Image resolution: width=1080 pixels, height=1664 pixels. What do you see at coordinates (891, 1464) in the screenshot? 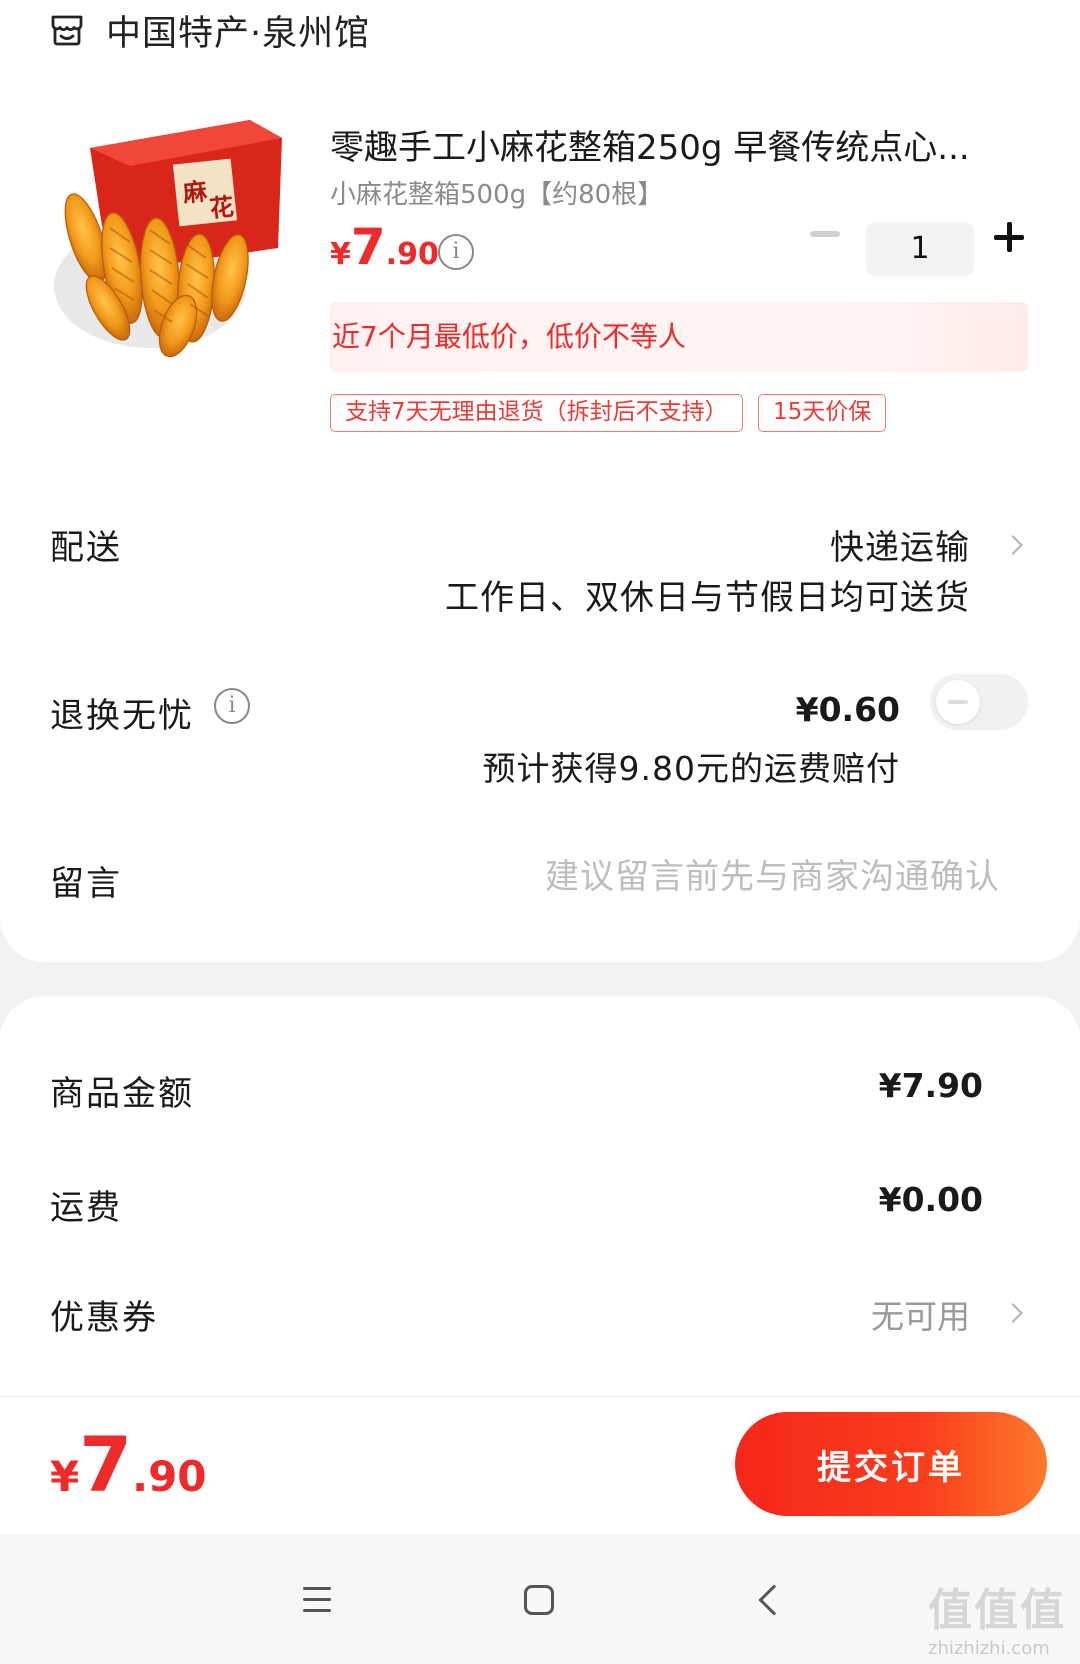
I see `submit-order-button: 提交订单` at bounding box center [891, 1464].